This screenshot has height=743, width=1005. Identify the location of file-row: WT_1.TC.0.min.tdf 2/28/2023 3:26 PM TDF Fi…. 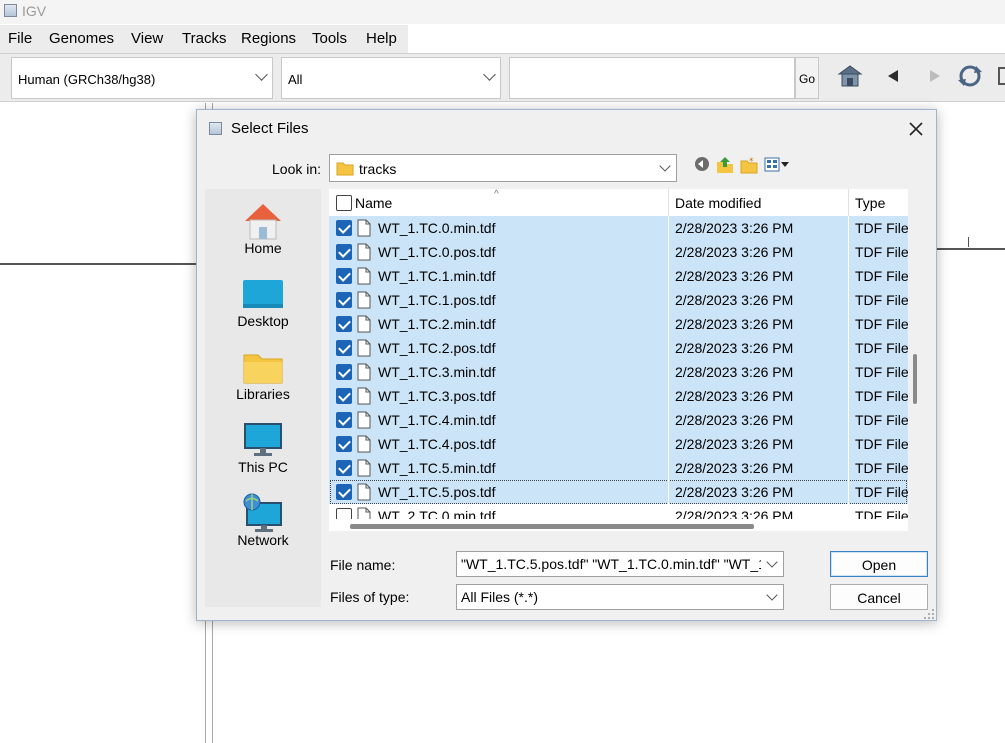
(618, 228).